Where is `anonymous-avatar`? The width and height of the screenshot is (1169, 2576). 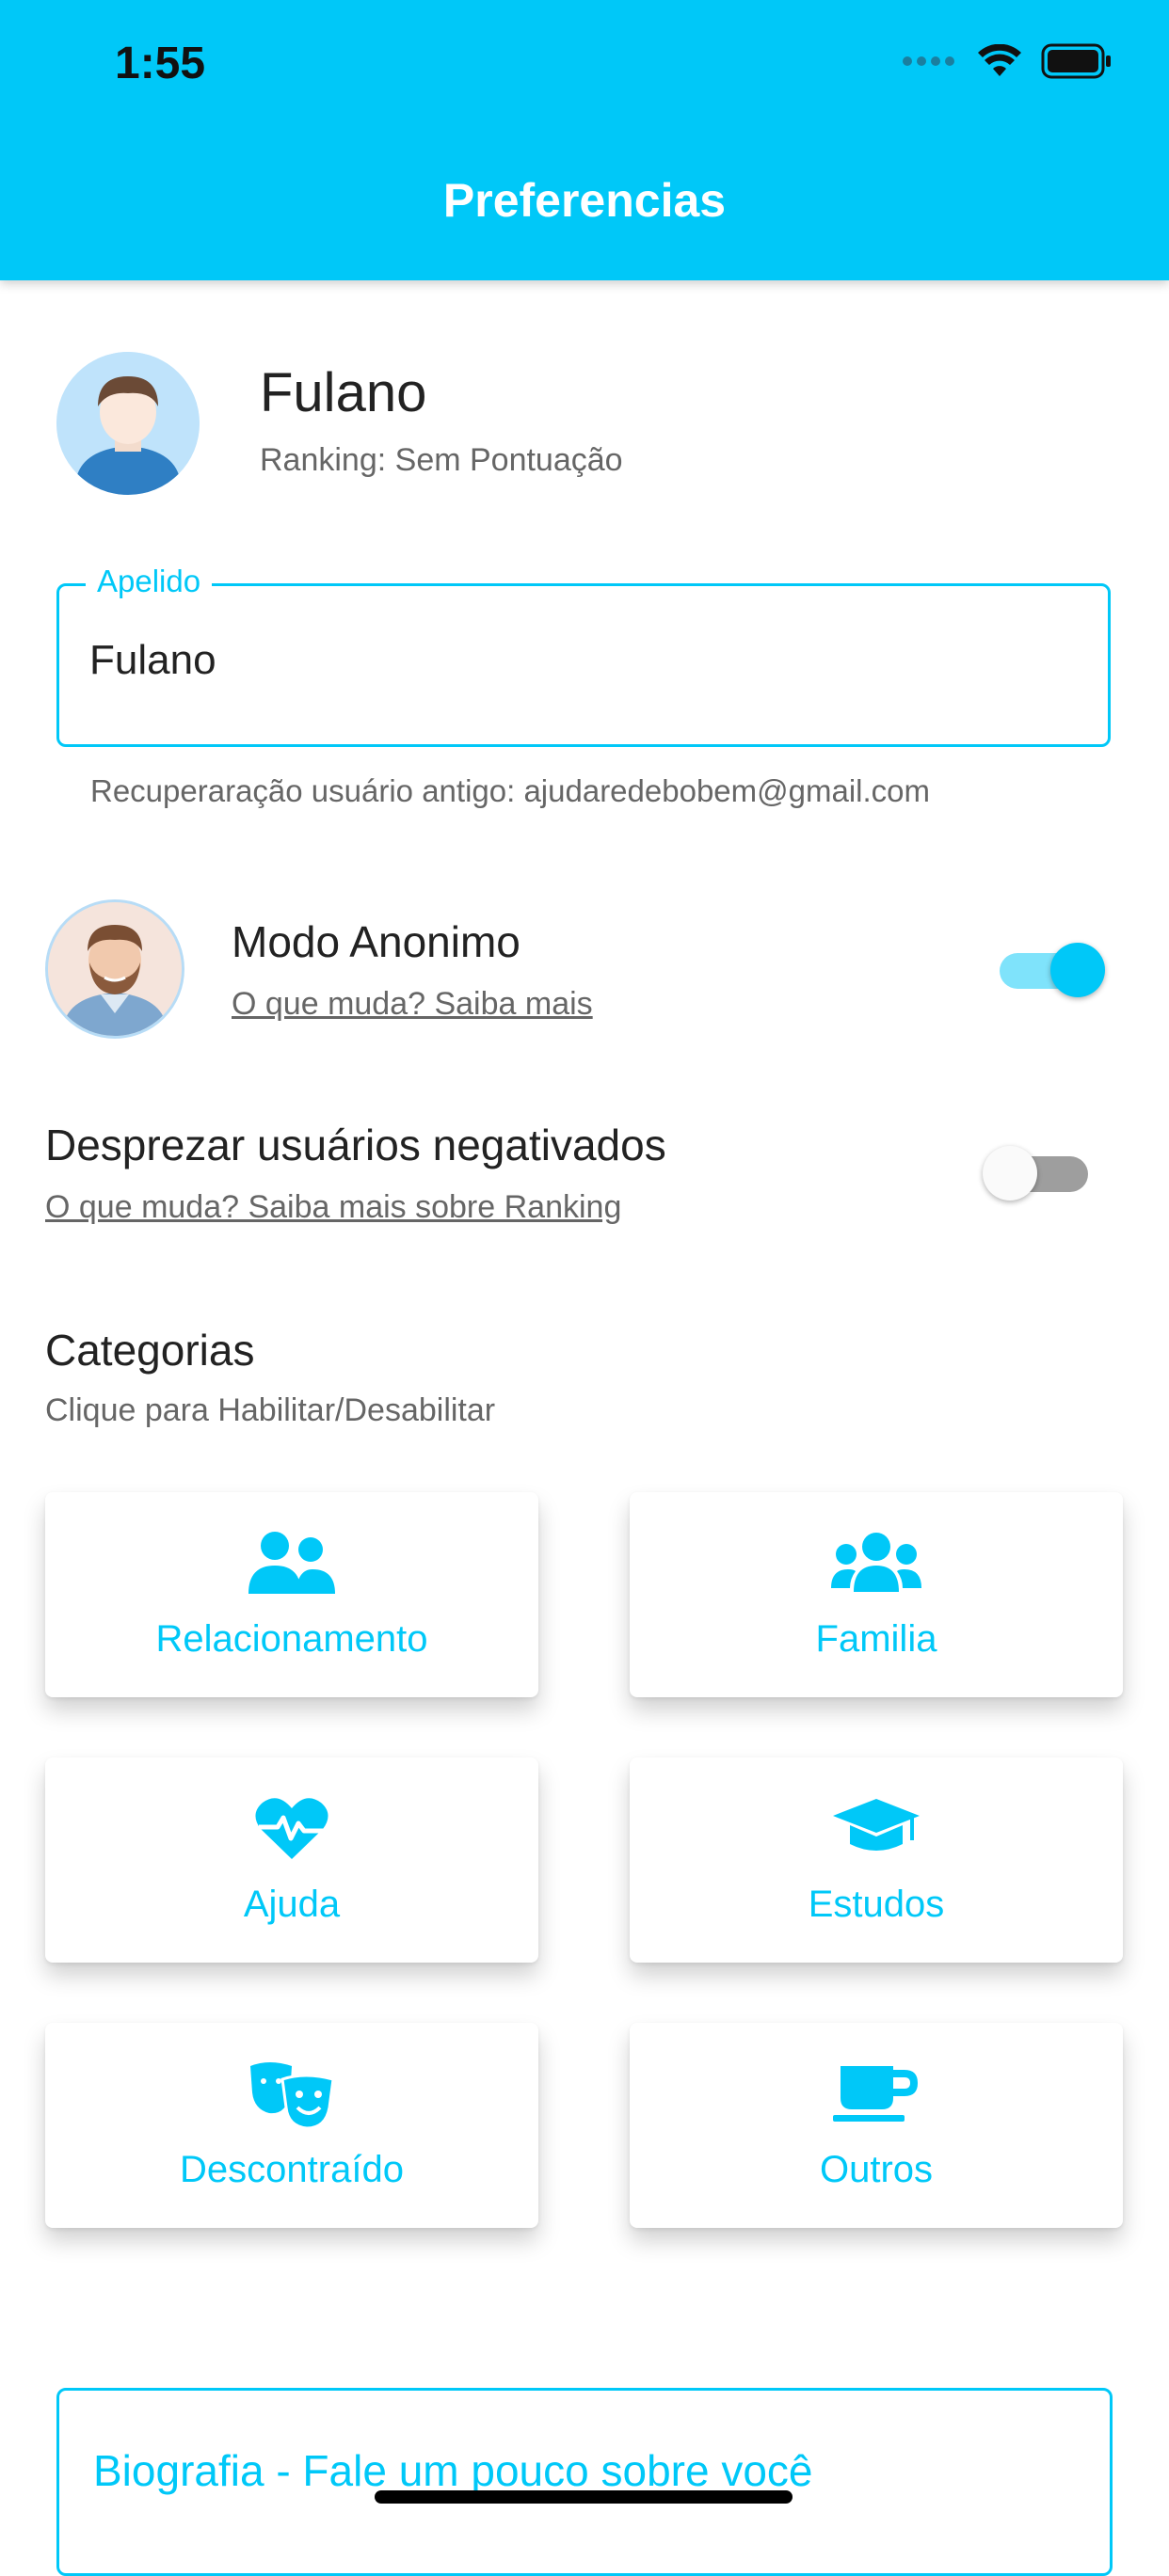 anonymous-avatar is located at coordinates (114, 969).